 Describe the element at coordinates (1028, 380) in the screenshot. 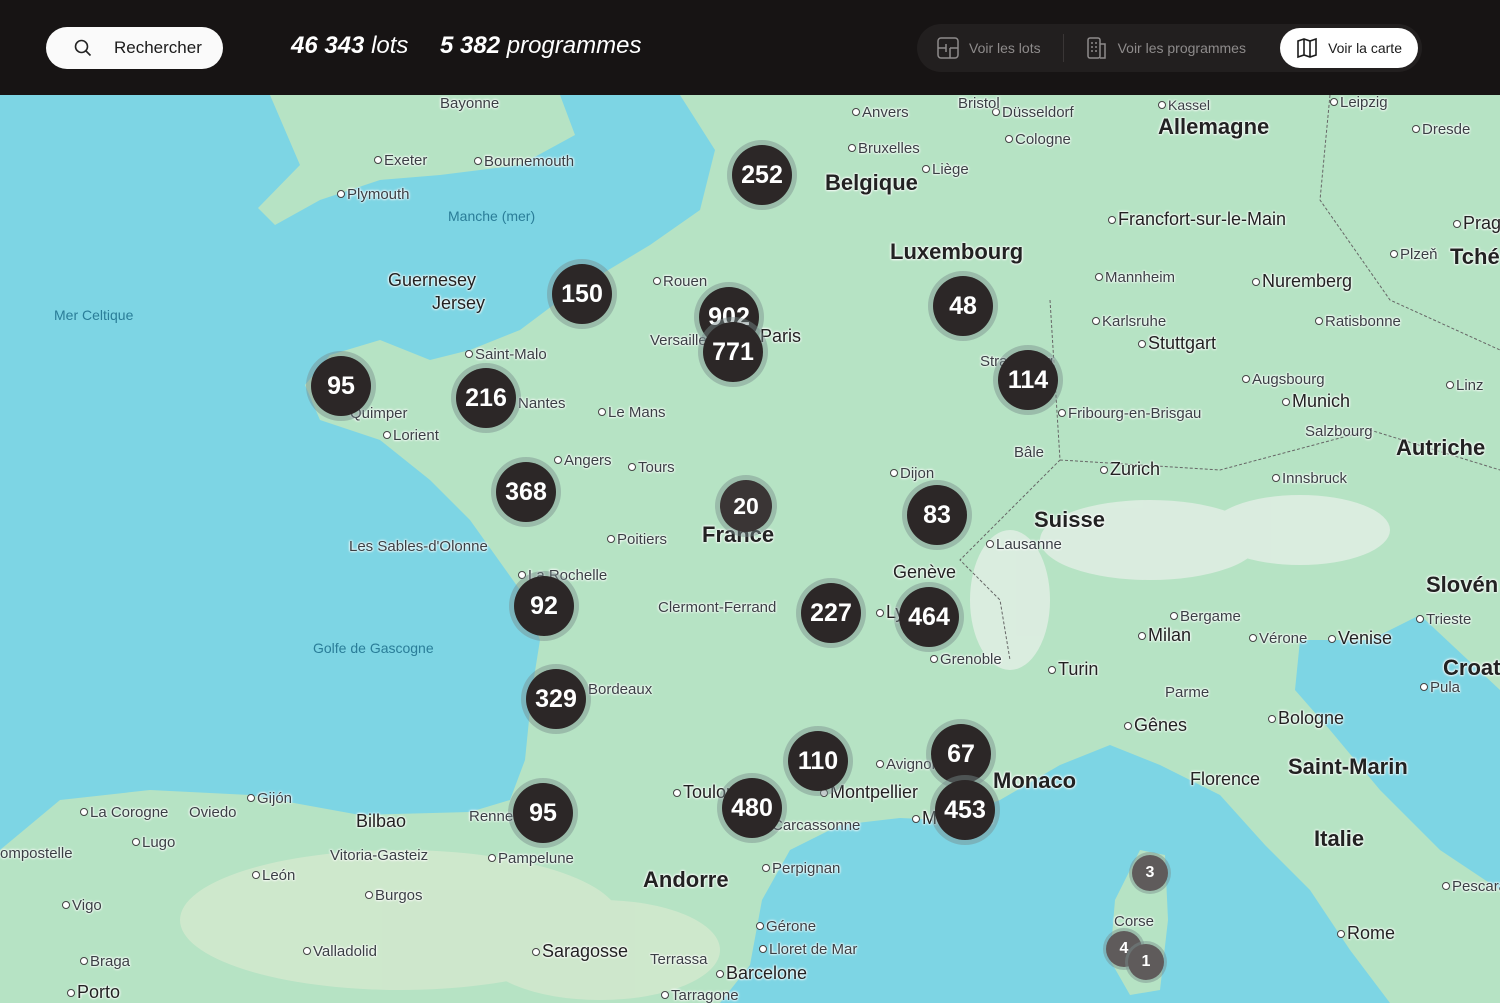

I see `cluster-marker: 114` at that location.